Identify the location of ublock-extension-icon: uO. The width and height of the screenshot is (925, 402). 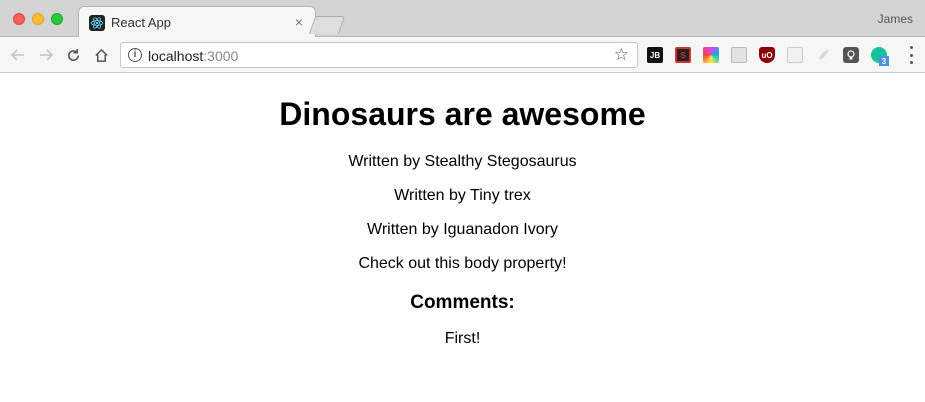
(767, 55).